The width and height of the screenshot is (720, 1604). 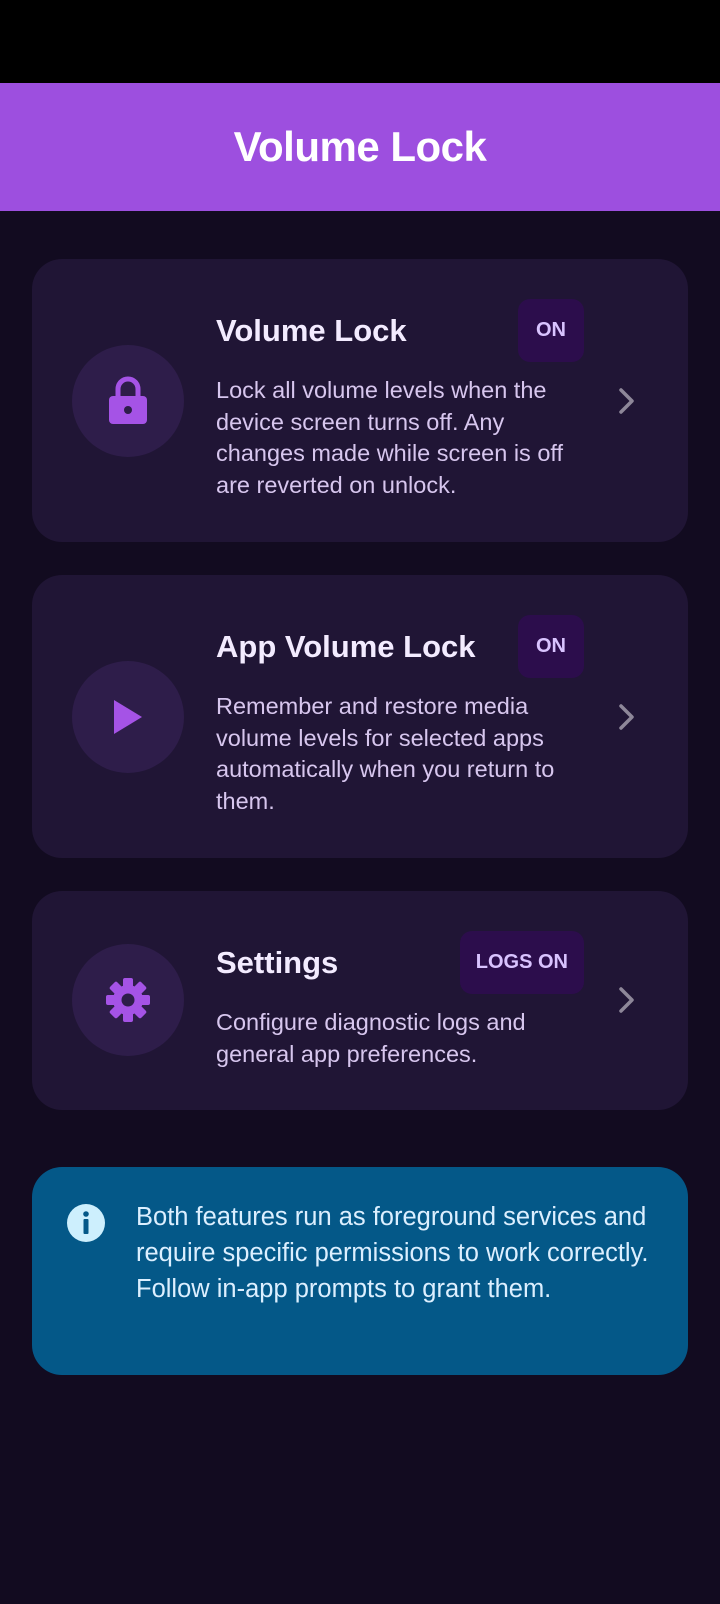 I want to click on app-bar: Volume Lock, so click(x=360, y=147).